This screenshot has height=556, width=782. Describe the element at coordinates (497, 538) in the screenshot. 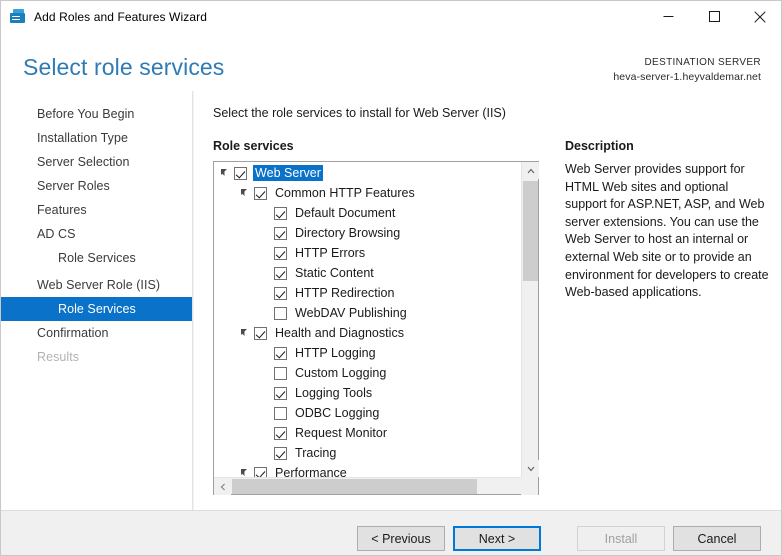

I see `next-button: Next >` at that location.